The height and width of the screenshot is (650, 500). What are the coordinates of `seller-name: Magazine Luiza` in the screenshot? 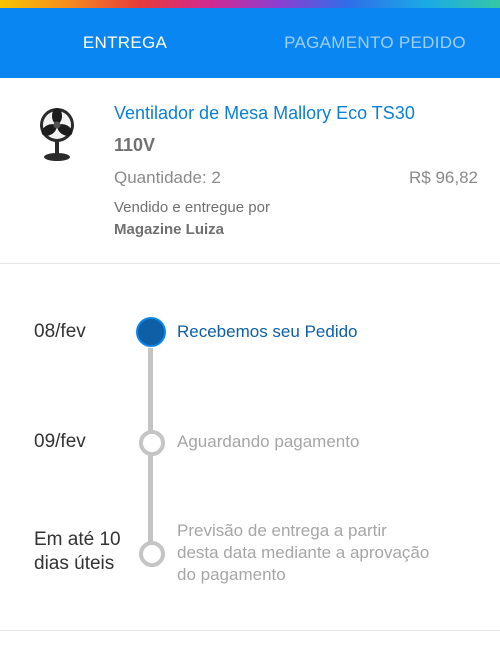 It's located at (169, 229).